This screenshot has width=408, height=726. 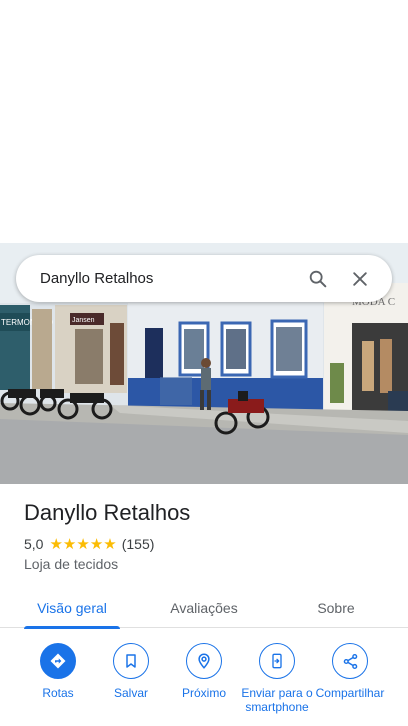 I want to click on tab-about: Sobre, so click(x=336, y=608).